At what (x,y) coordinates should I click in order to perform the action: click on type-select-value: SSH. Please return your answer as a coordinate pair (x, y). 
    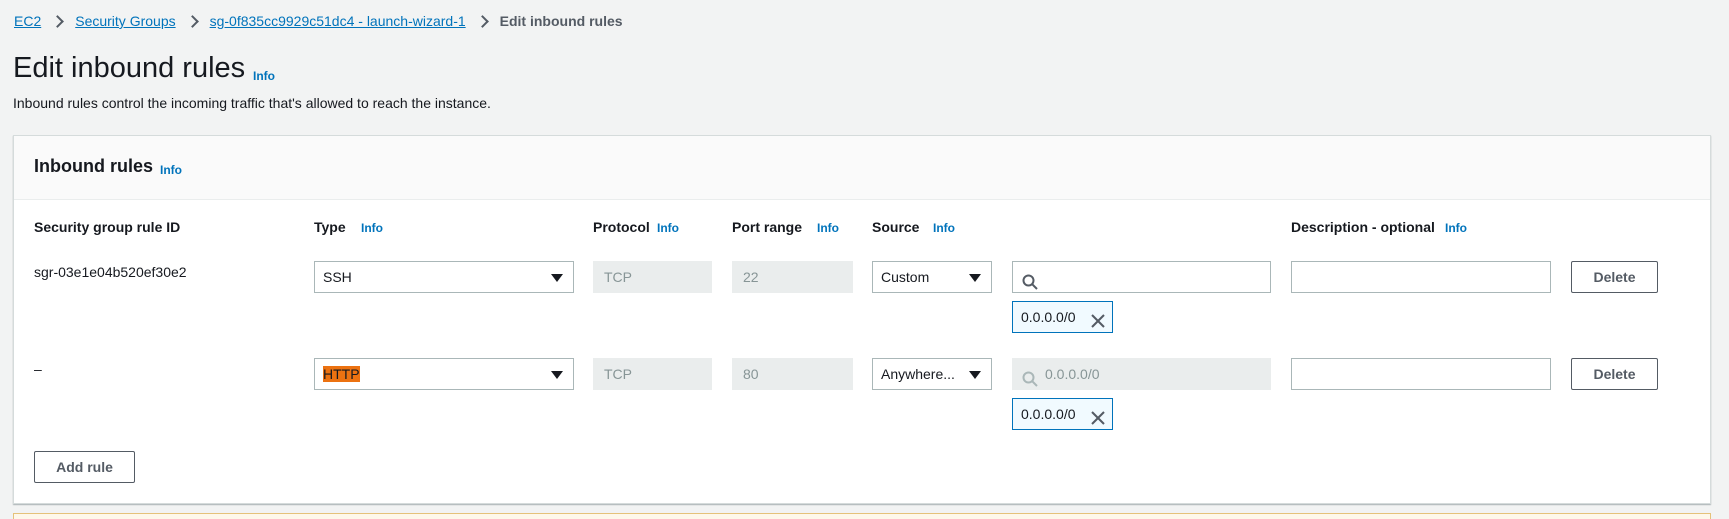
    Looking at the image, I should click on (337, 277).